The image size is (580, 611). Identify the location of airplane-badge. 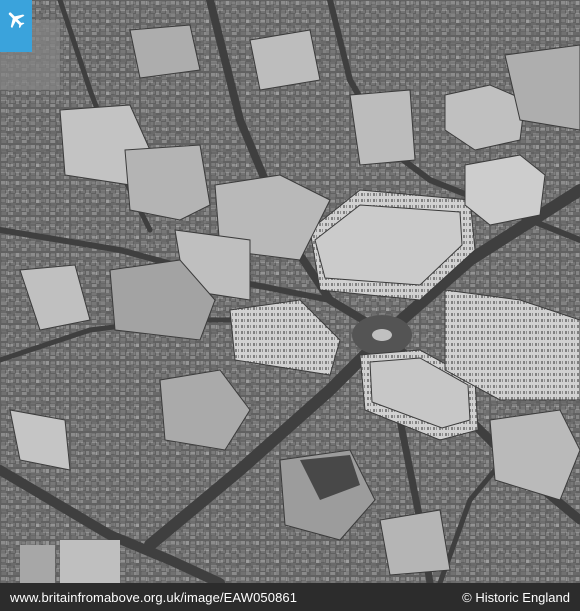
(16, 26).